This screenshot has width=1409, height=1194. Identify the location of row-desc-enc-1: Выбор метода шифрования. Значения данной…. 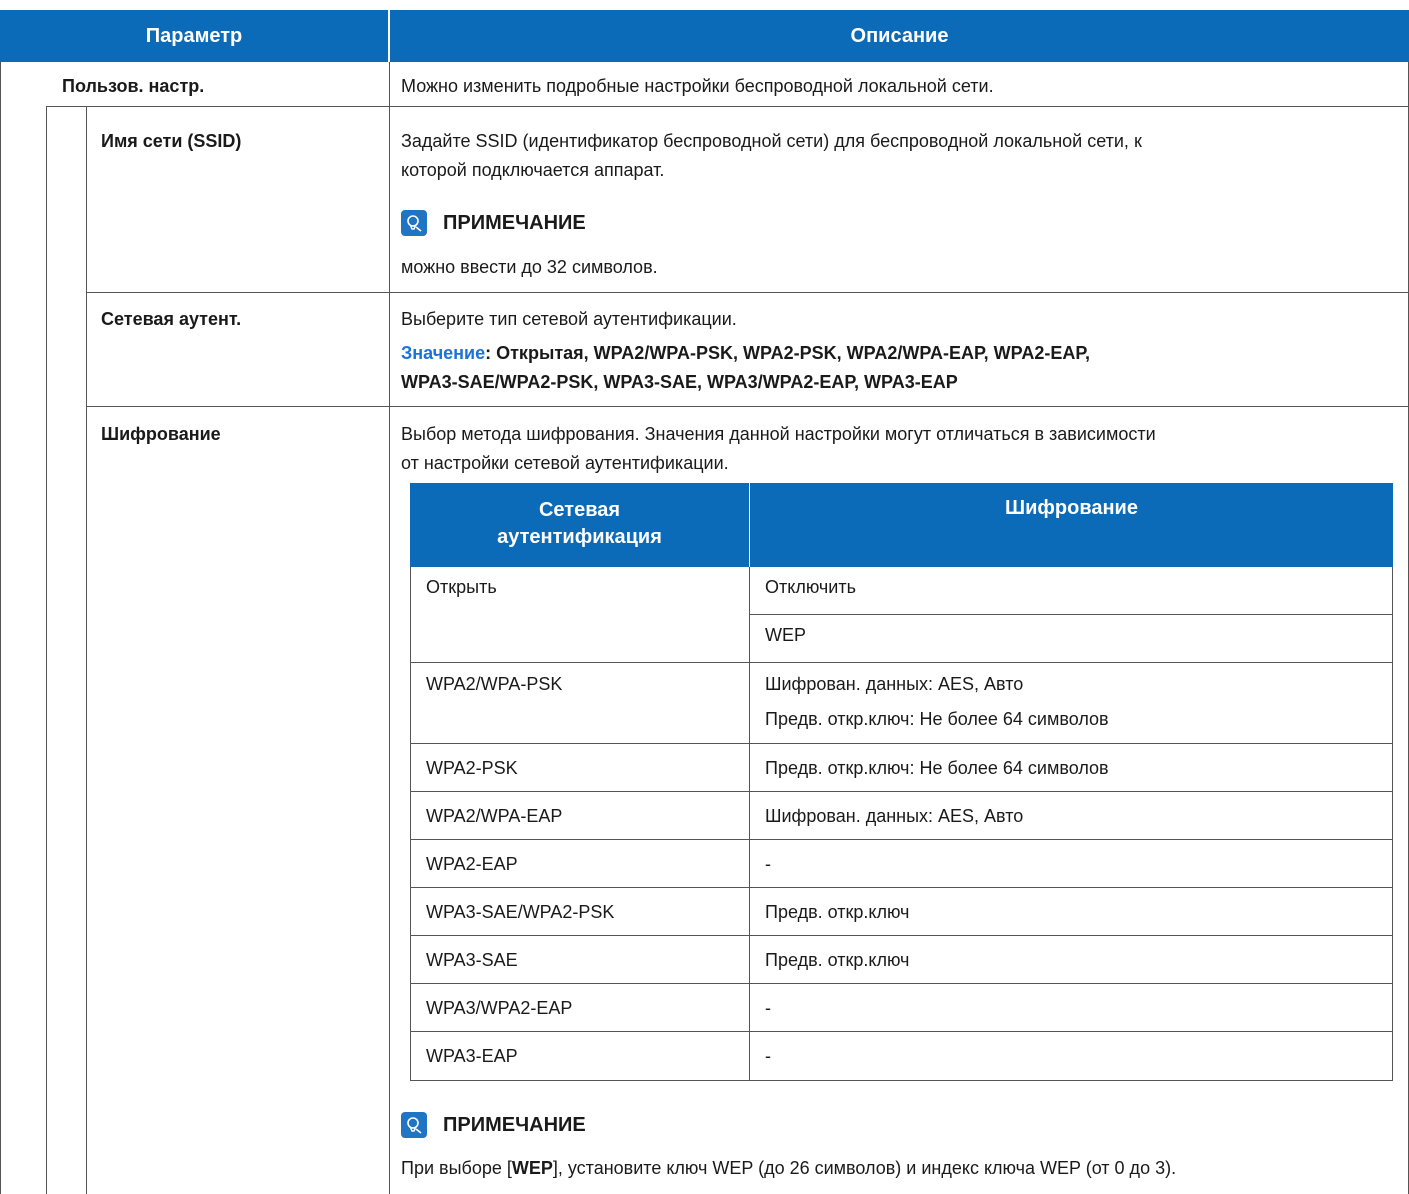
(778, 434).